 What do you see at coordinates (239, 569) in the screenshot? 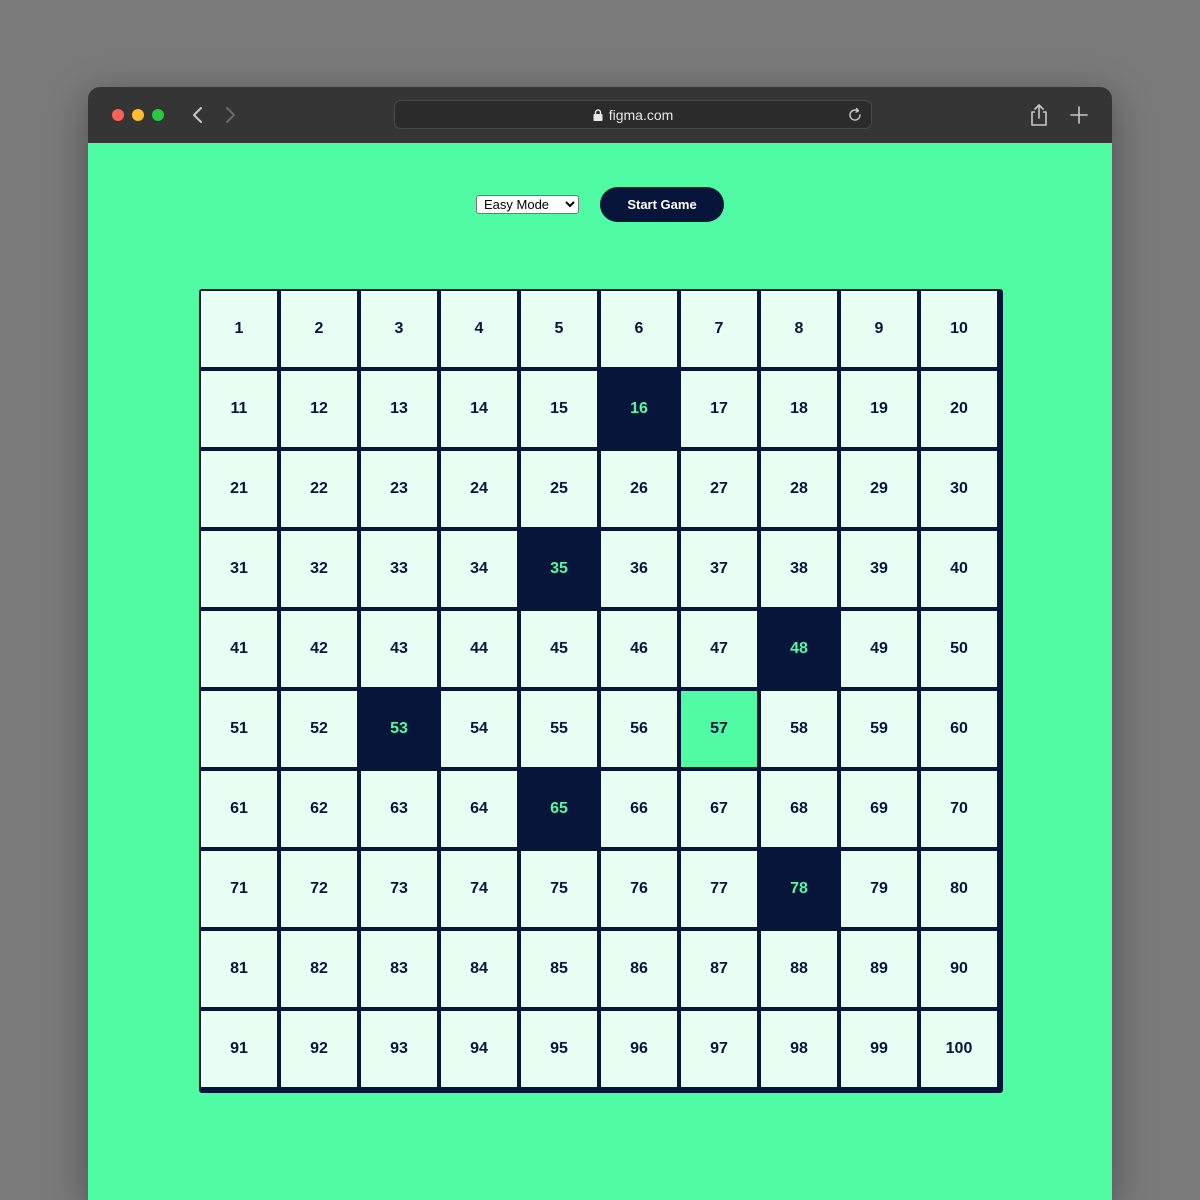
I see `board-cell-31: 31` at bounding box center [239, 569].